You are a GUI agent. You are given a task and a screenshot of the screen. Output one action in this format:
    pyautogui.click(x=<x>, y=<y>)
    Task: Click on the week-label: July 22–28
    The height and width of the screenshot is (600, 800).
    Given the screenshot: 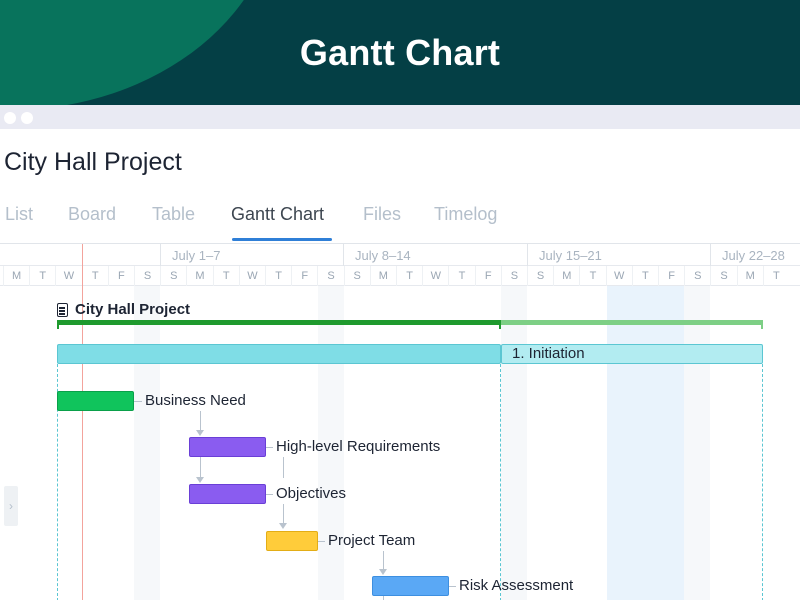 What is the action you would take?
    pyautogui.click(x=753, y=255)
    